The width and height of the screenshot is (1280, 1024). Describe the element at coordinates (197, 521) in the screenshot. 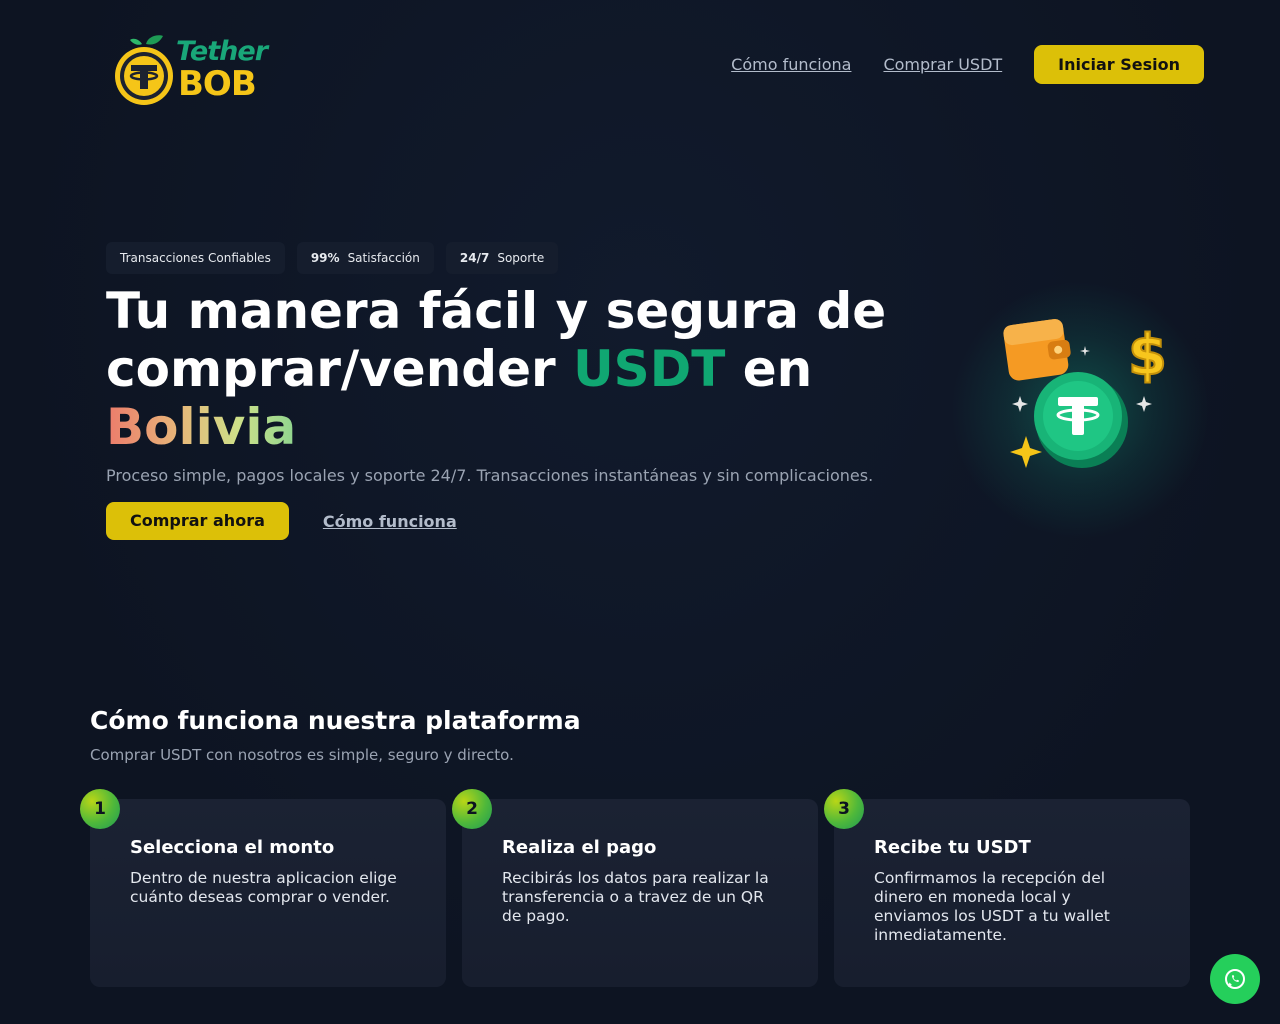

I see `buy-now-button: Comprar ahora` at that location.